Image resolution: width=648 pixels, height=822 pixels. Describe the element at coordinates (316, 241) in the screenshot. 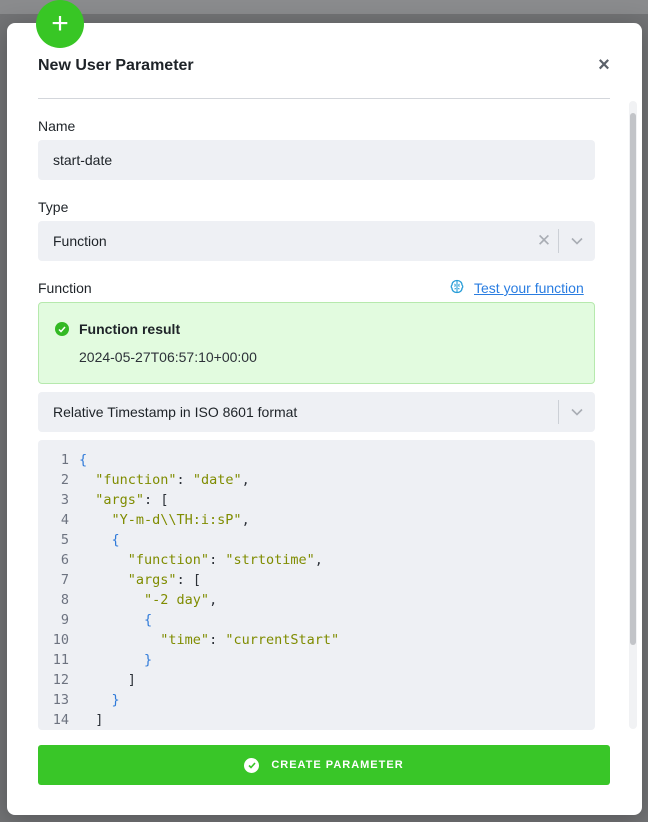

I see `type-select: Function ✕` at that location.